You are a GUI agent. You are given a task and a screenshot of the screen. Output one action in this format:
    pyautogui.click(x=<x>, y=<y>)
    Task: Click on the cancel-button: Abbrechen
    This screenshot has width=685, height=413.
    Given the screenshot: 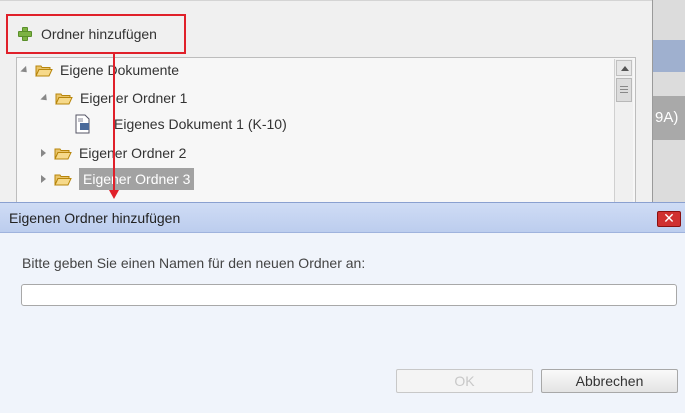 What is the action you would take?
    pyautogui.click(x=609, y=381)
    